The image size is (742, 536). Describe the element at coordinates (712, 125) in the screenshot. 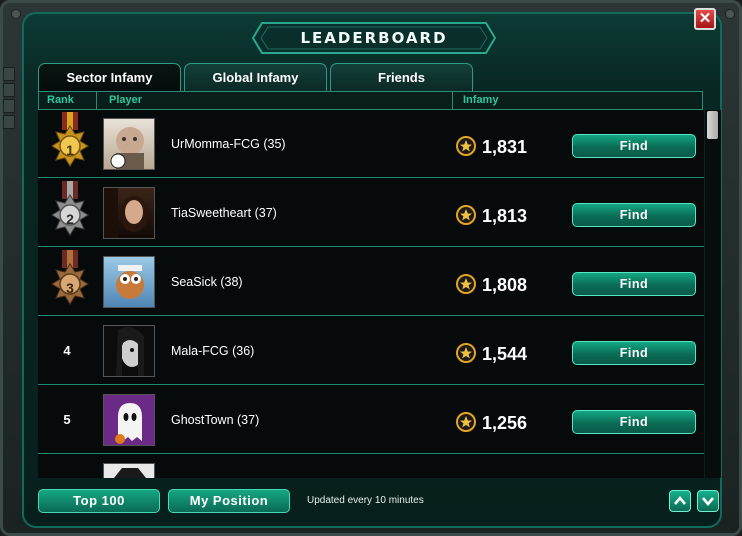

I see `scrollbar-thumb` at that location.